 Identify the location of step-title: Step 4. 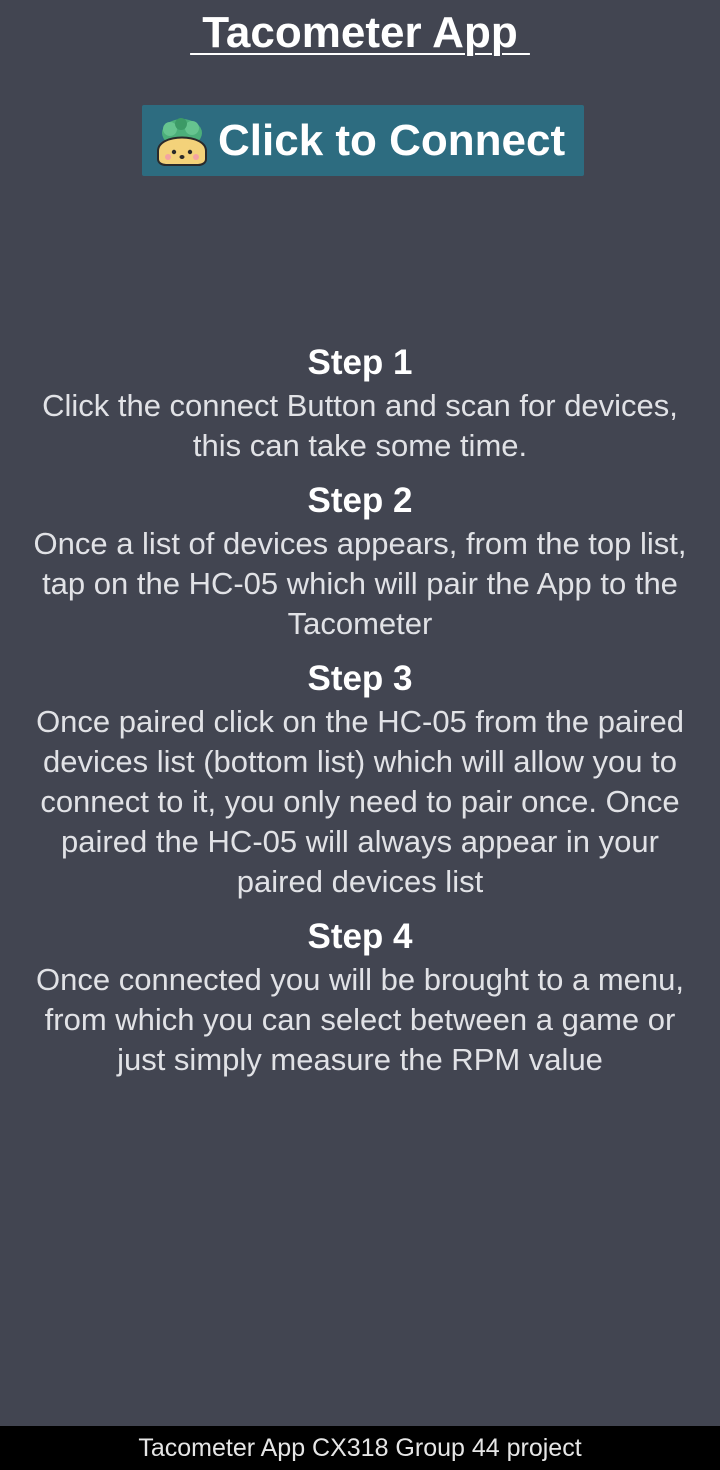
(360, 936).